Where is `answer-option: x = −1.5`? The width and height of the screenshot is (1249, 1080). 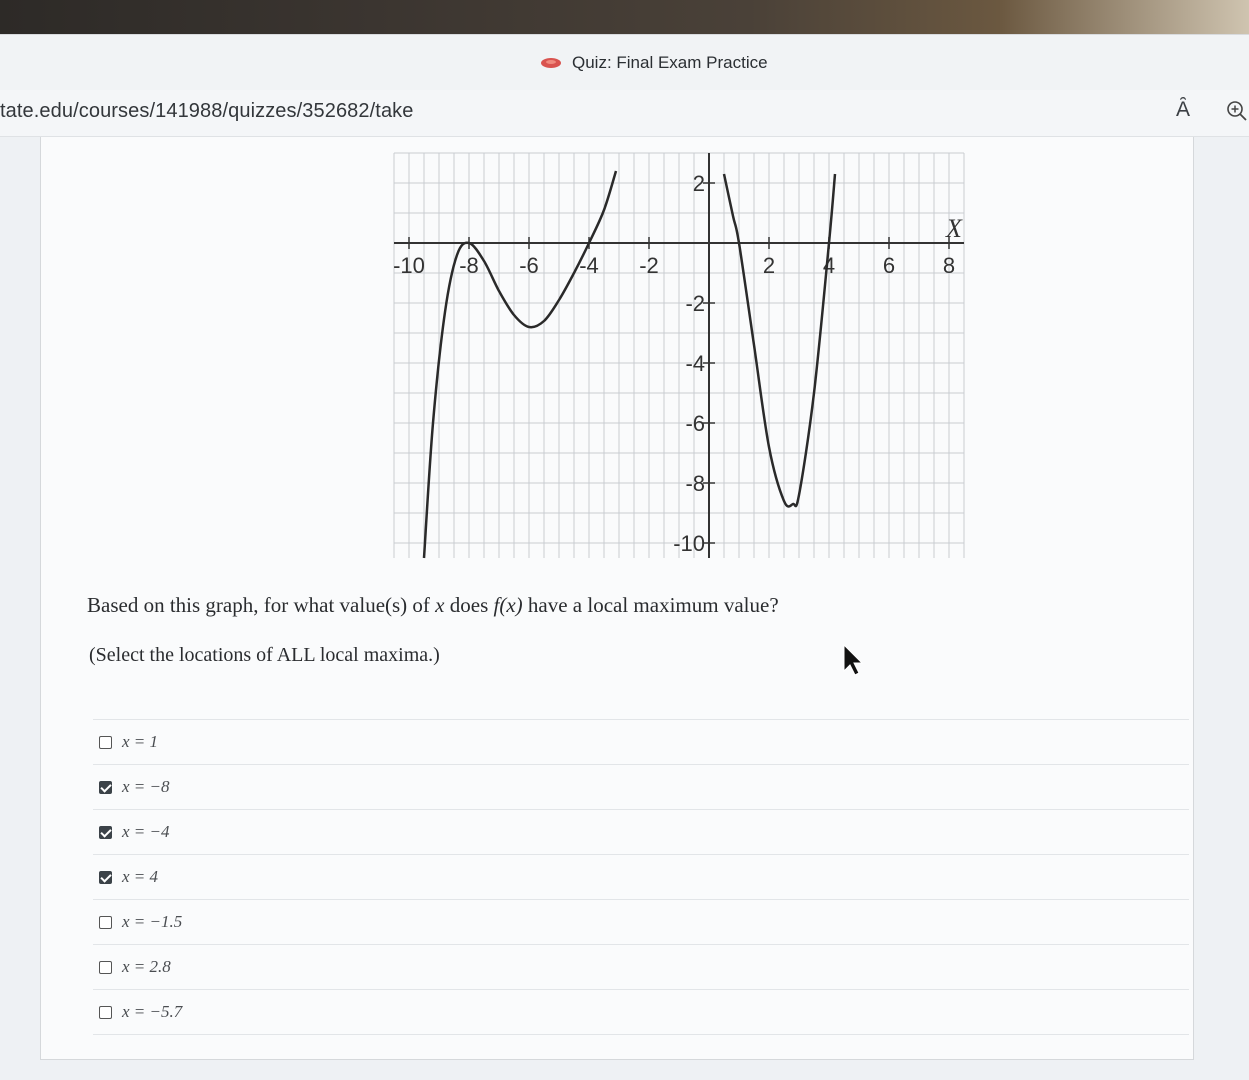
answer-option: x = −1.5 is located at coordinates (641, 921).